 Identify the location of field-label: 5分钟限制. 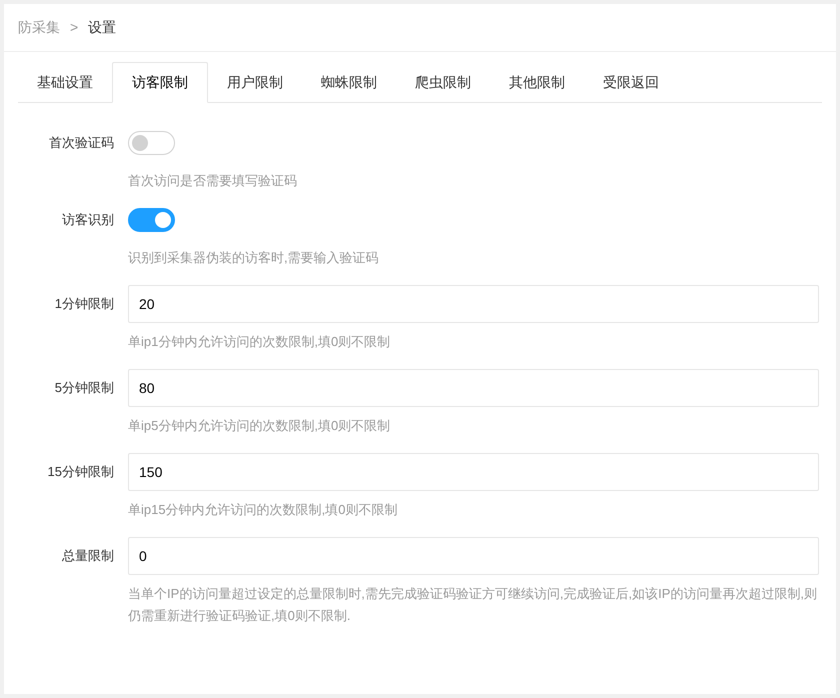
(84, 388).